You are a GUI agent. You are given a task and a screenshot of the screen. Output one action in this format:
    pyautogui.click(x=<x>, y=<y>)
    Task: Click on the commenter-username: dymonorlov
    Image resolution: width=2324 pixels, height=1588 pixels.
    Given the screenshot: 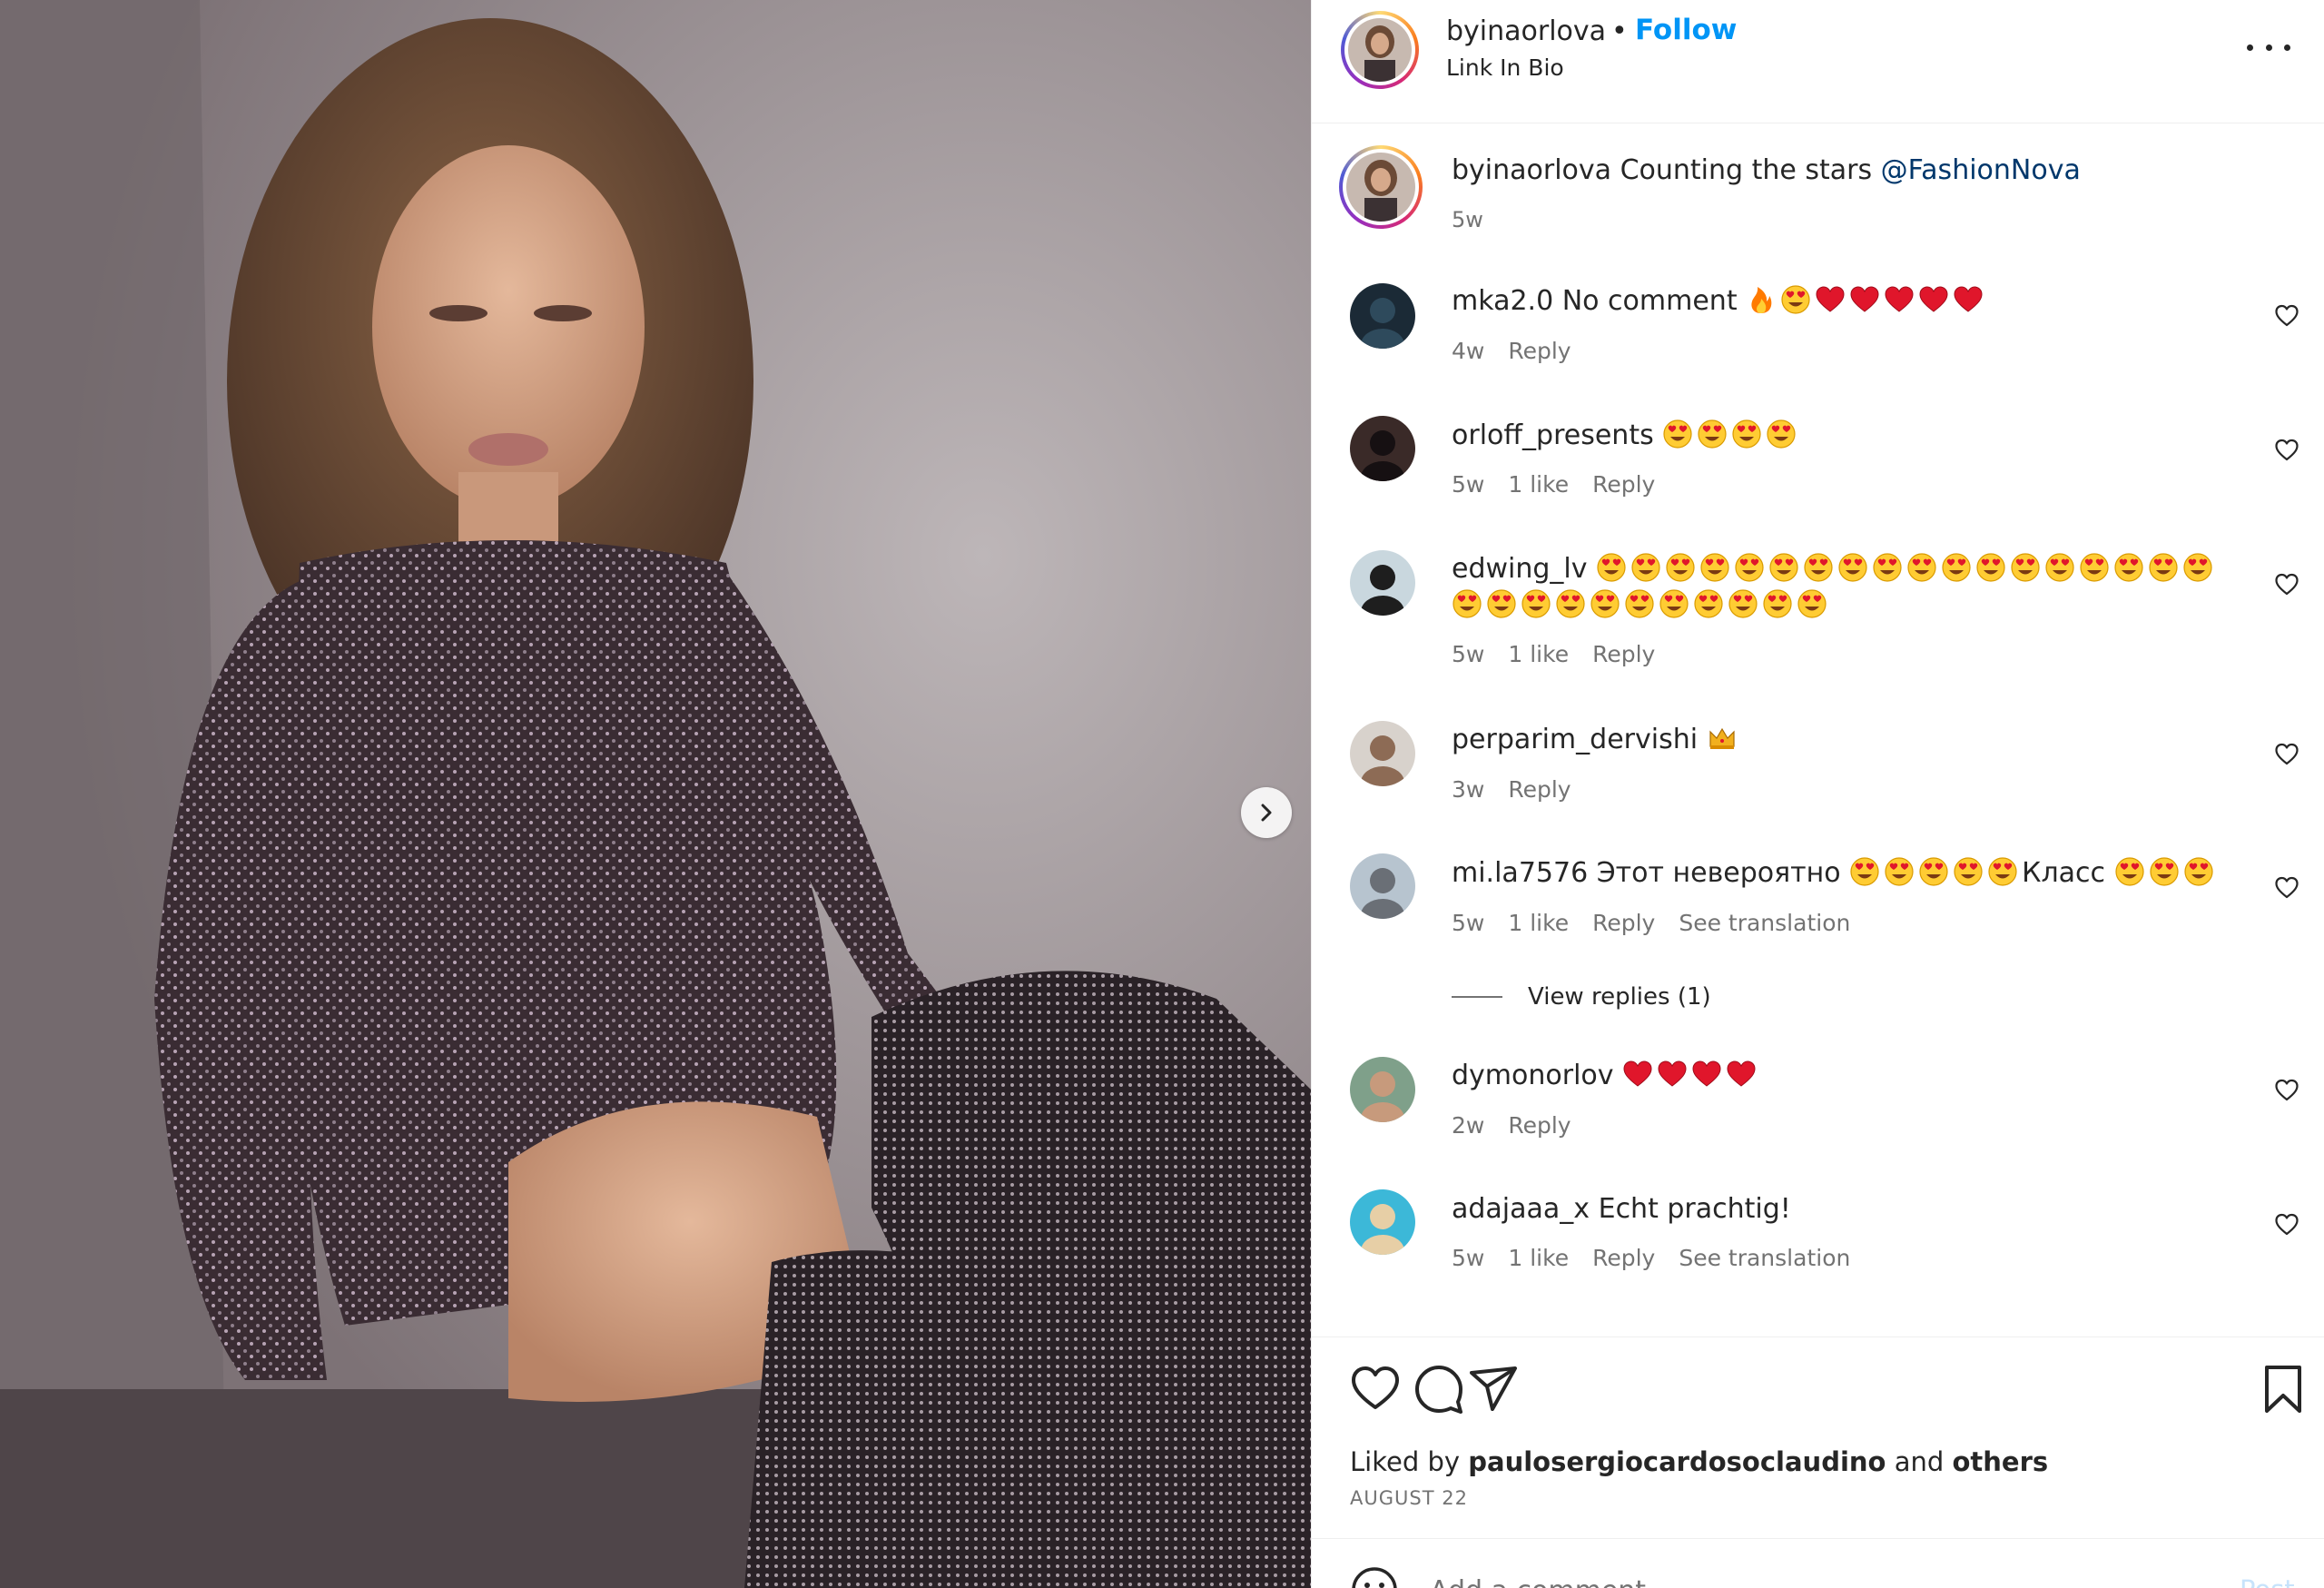 What is the action you would take?
    pyautogui.click(x=1533, y=1075)
    